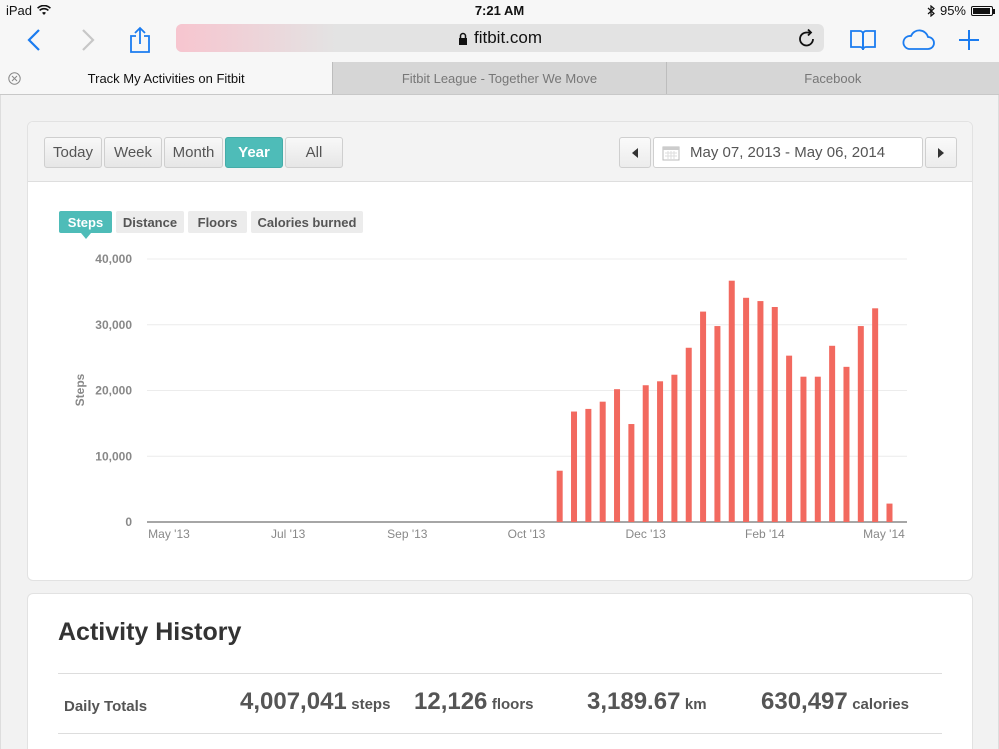  I want to click on y-tick-label: 0, so click(128, 522).